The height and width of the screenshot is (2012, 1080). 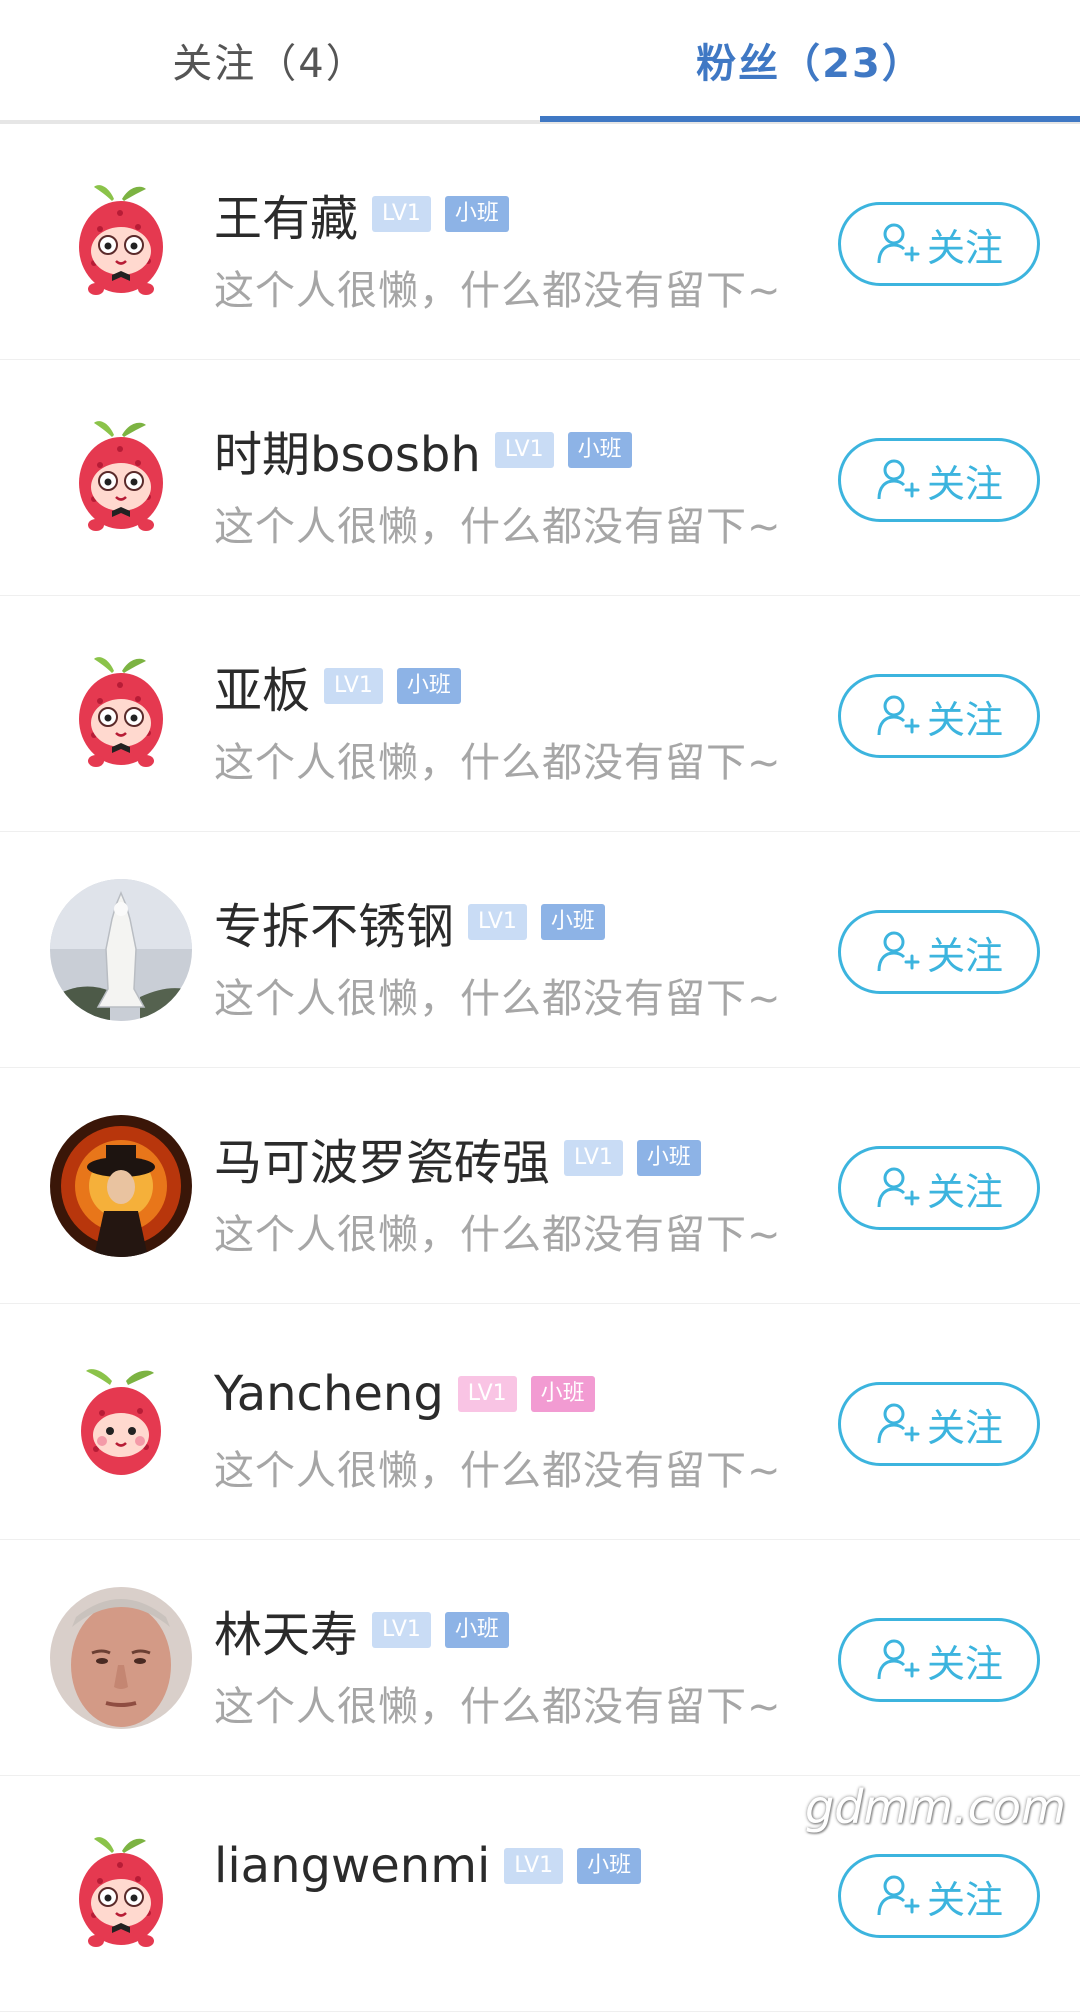 I want to click on list-item: 亚板 LV1 小班 这个人很懒，什么都没有留下~ 关注, so click(x=540, y=714).